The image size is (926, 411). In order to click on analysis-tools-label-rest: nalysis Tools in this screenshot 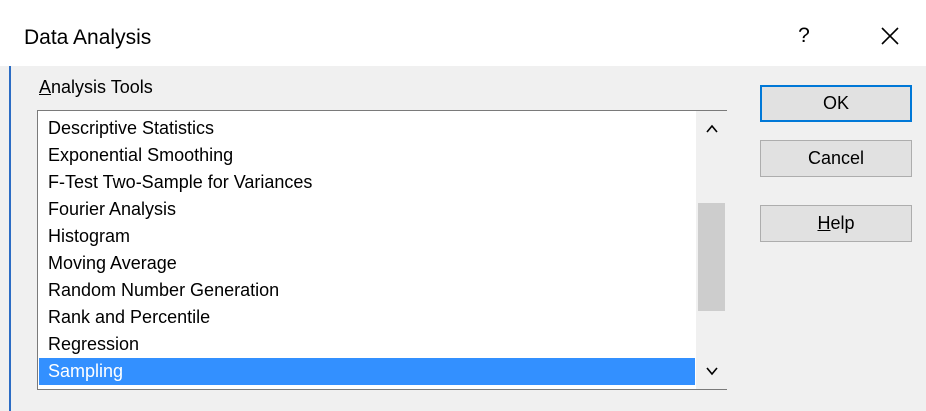, I will do `click(102, 87)`.